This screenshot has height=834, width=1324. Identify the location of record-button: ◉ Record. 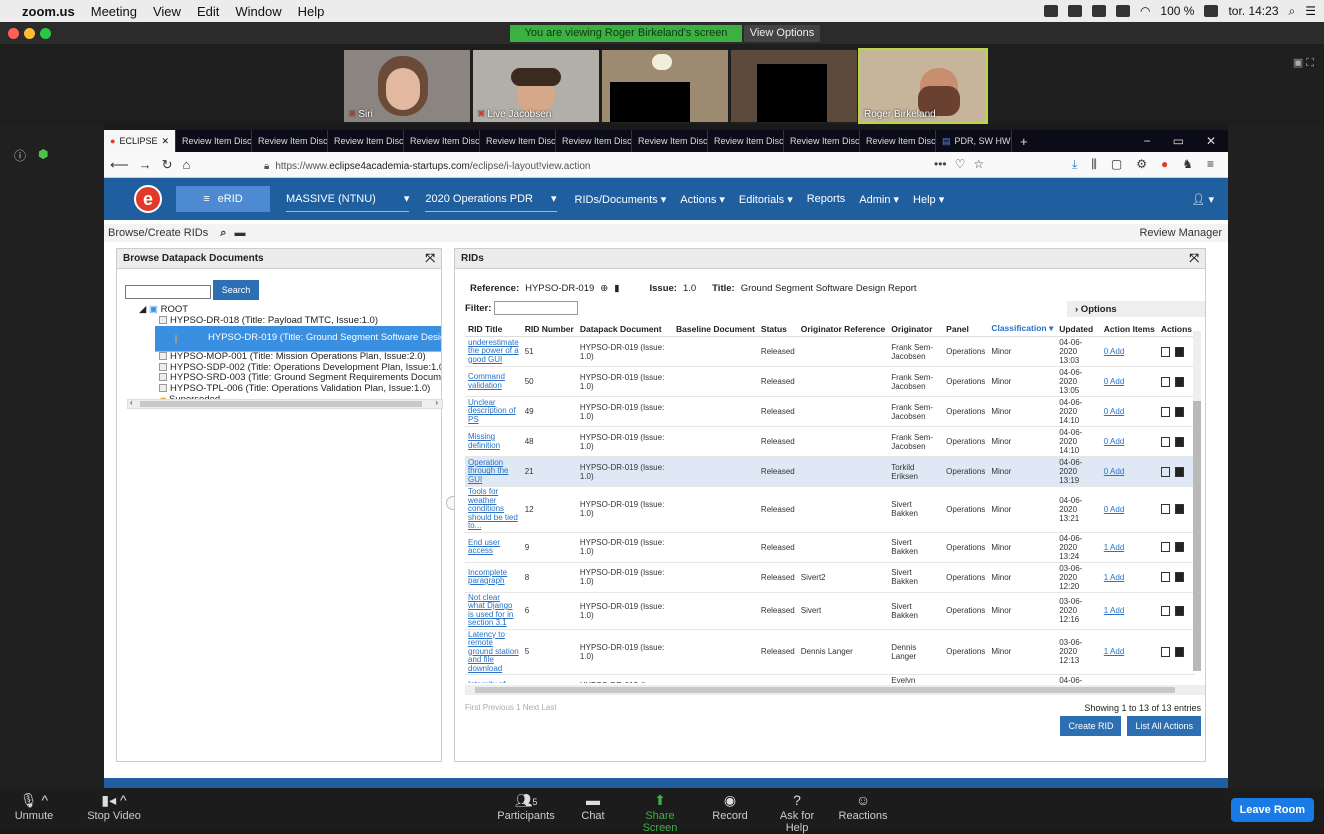
(730, 807).